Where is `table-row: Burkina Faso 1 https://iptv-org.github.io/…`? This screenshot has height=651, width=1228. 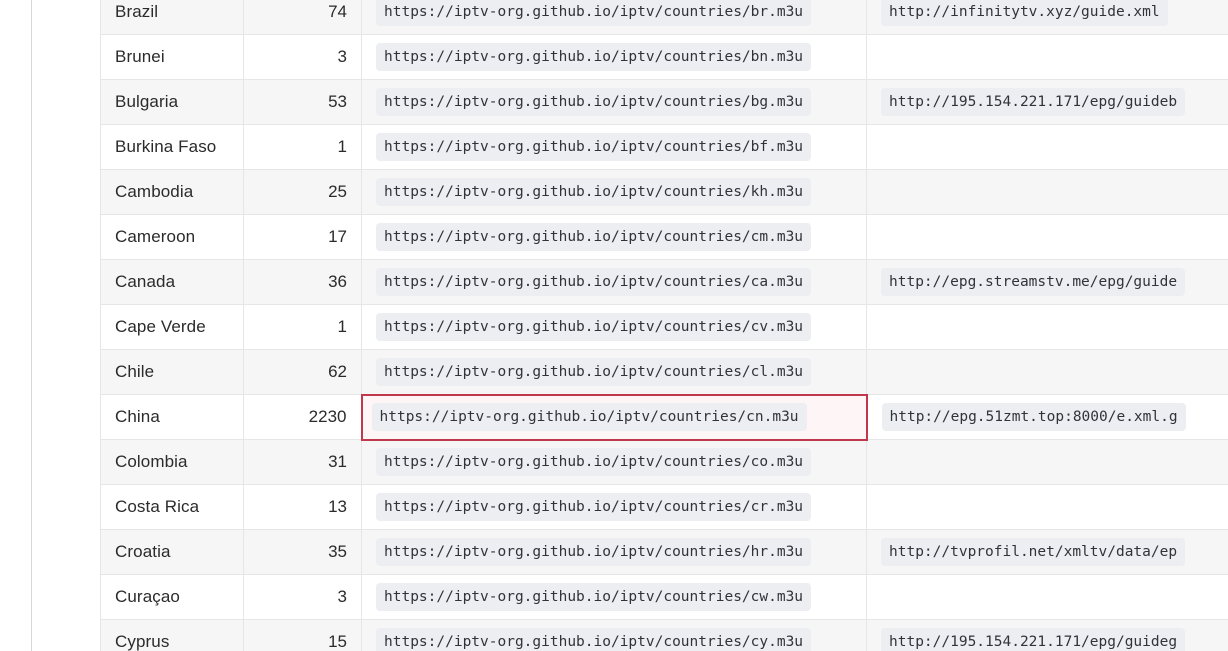 table-row: Burkina Faso 1 https://iptv-org.github.io/… is located at coordinates (664, 147).